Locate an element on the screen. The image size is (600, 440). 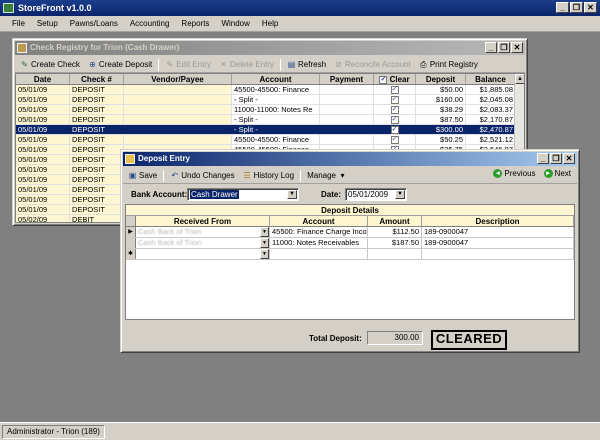
deposit-close-button: ✕ is located at coordinates (569, 158).